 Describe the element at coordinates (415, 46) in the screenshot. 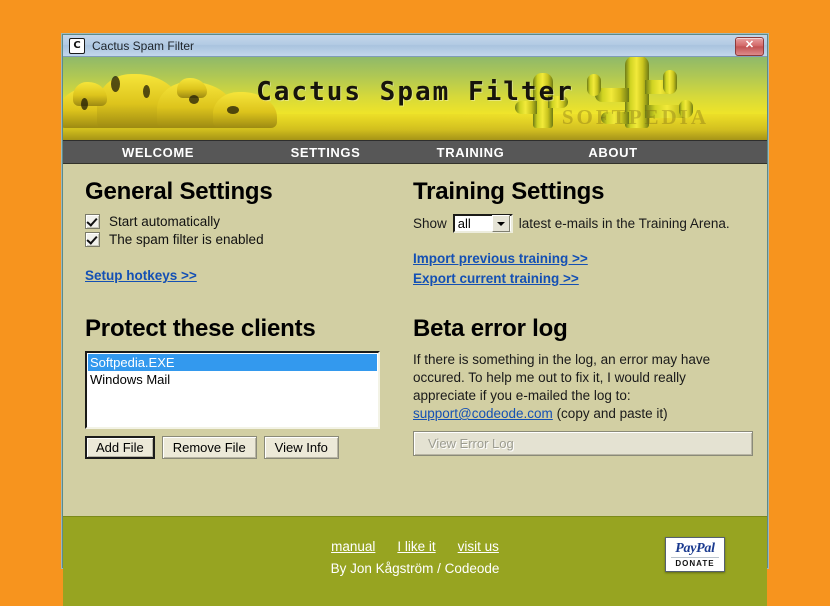

I see `title-bar: C Cactus Spam Filter ✕` at that location.